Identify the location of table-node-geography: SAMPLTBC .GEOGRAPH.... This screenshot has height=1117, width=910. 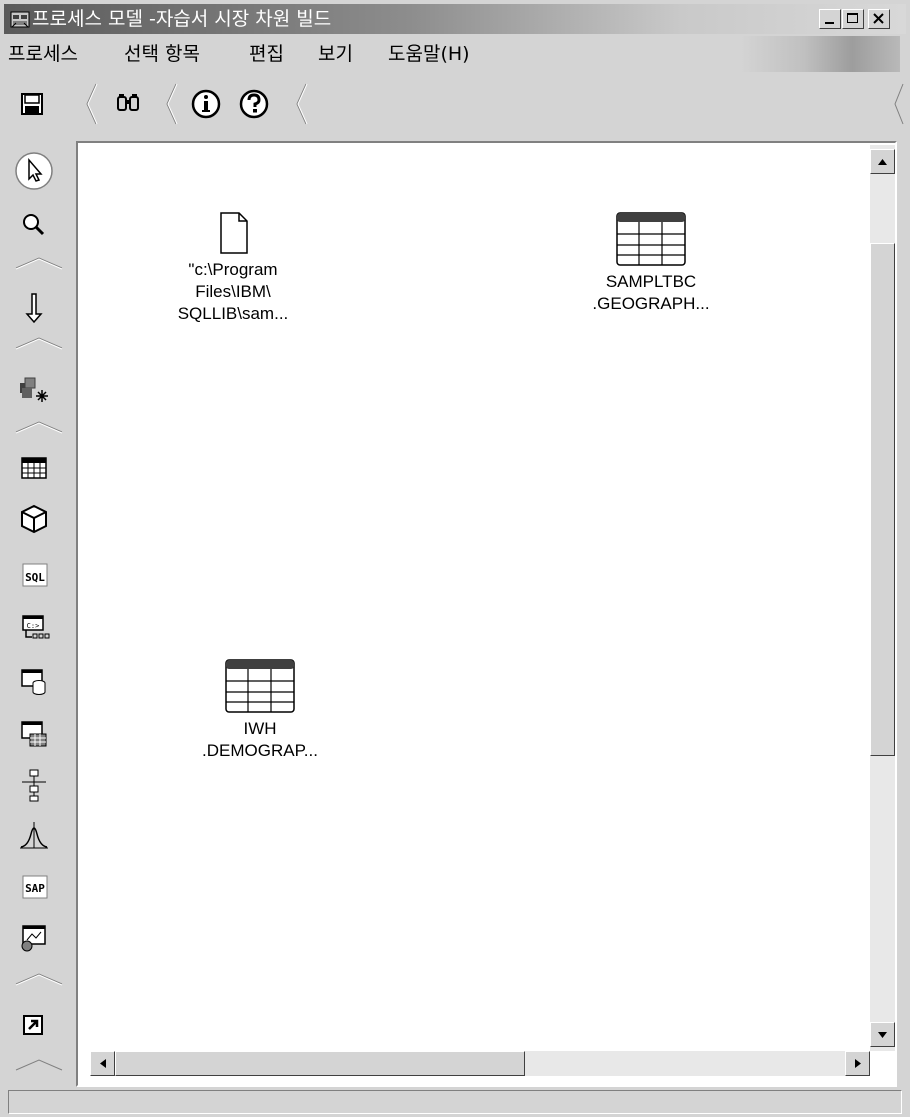
(651, 263).